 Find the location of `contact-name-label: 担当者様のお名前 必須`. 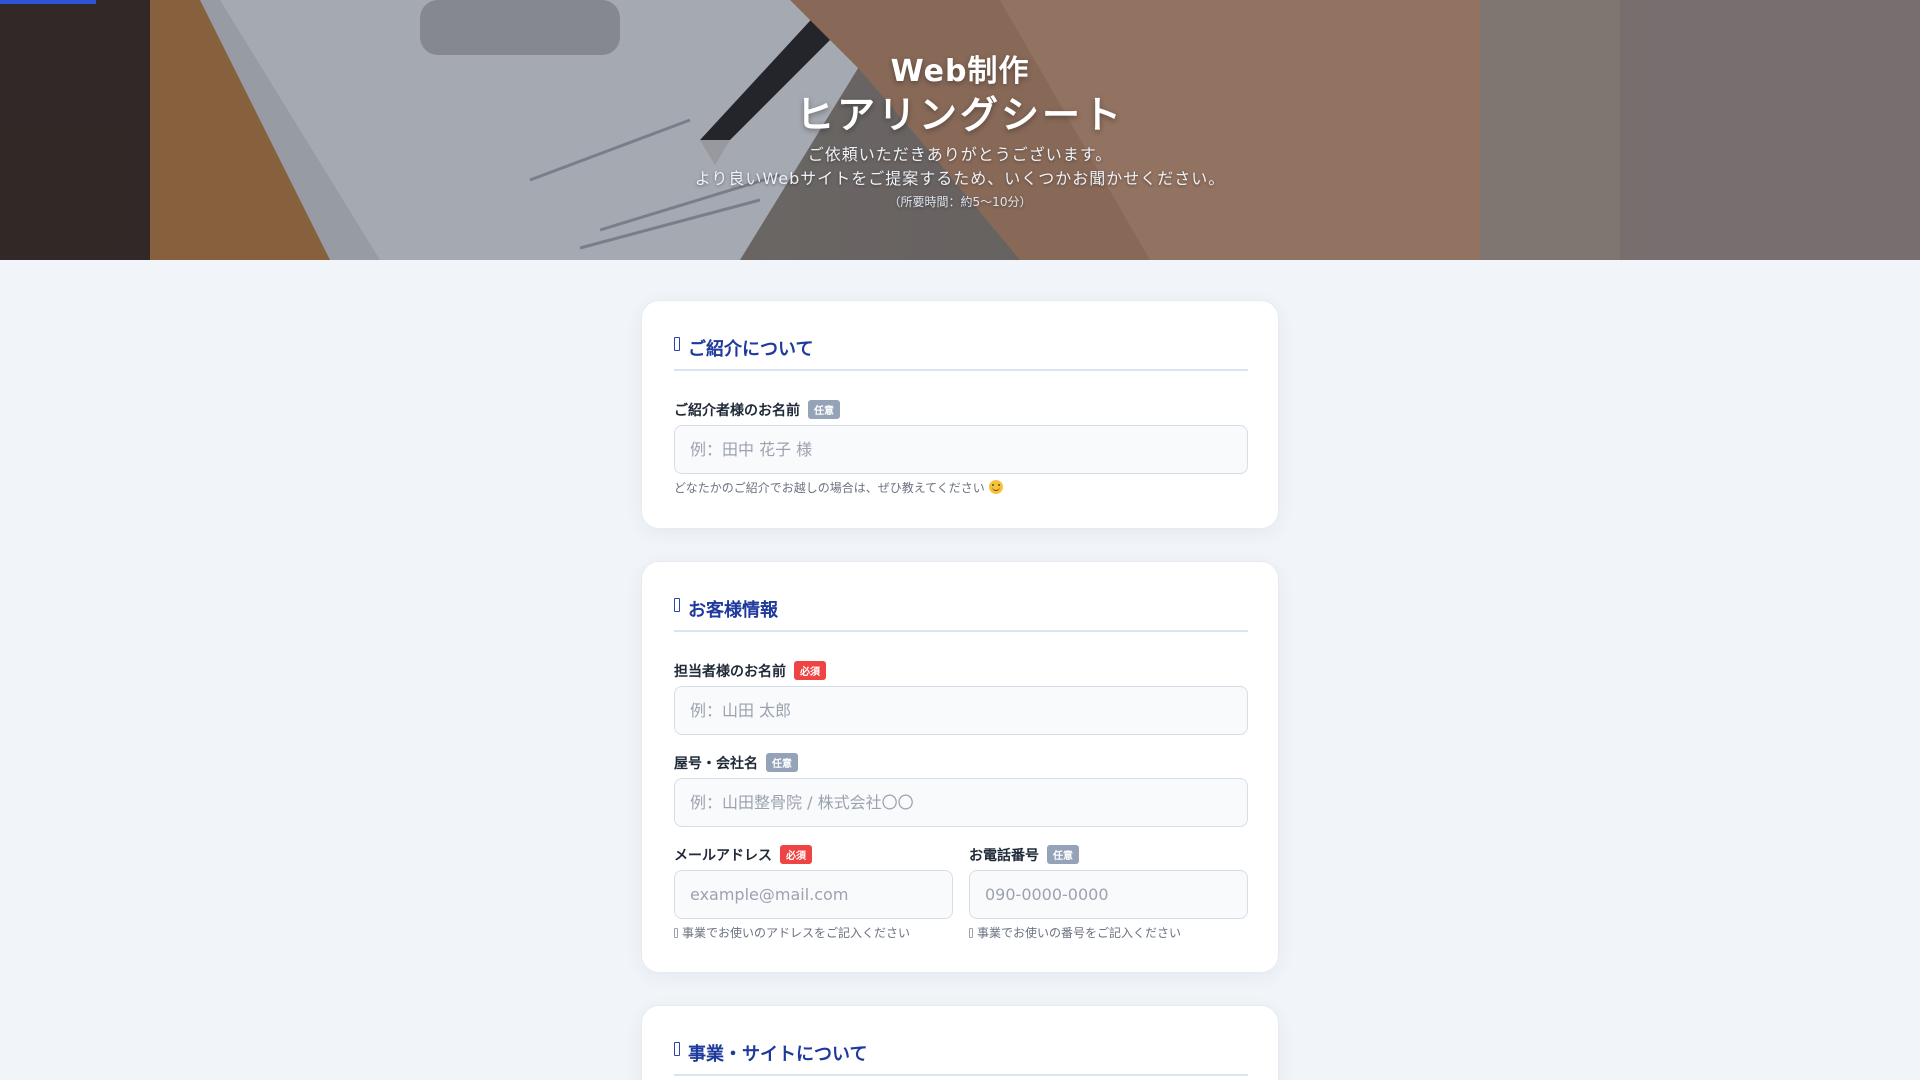

contact-name-label: 担当者様のお名前 必須 is located at coordinates (750, 671).